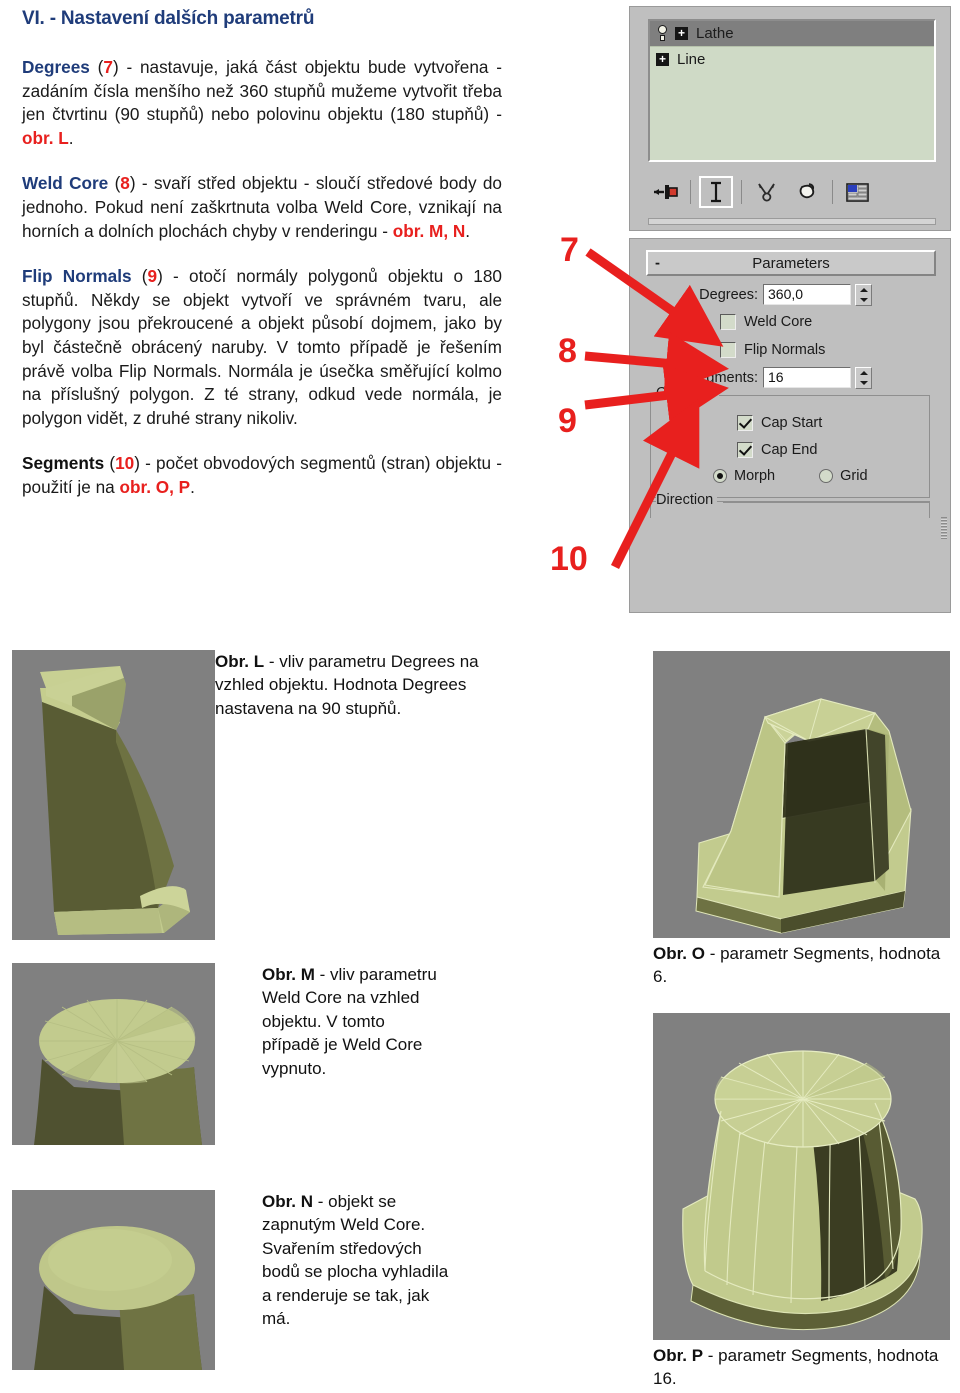  I want to click on callout-number-9: 9, so click(567, 421).